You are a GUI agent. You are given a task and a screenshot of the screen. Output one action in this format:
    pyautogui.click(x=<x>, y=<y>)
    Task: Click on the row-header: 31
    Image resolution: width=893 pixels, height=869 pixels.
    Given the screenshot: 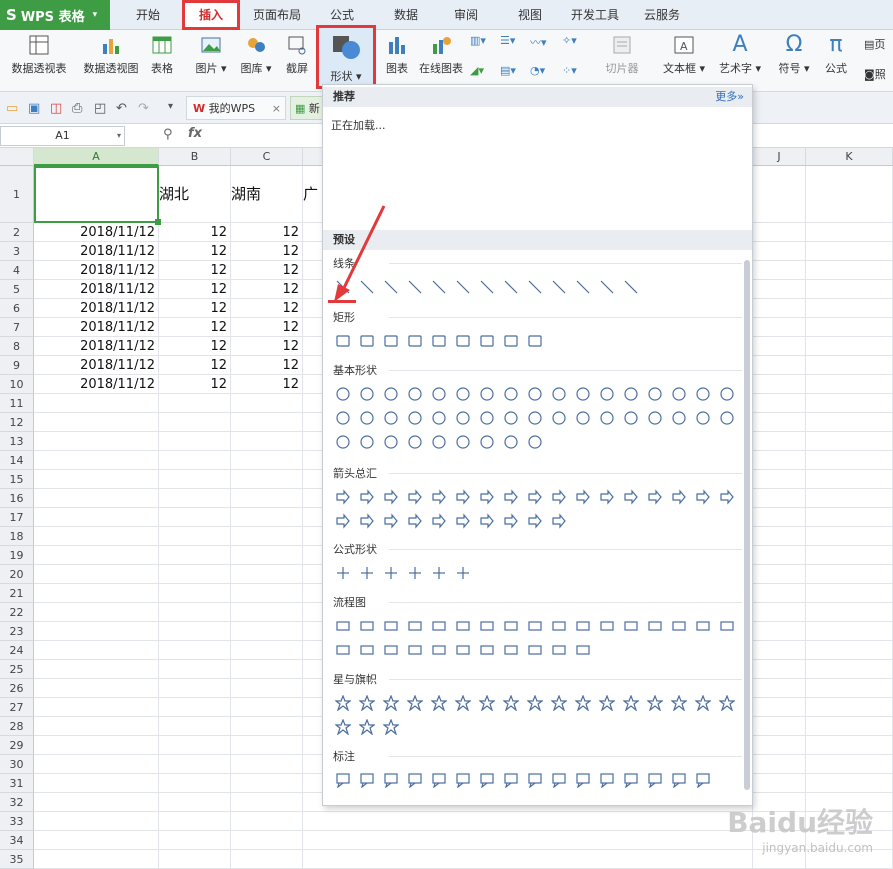 What is the action you would take?
    pyautogui.click(x=17, y=783)
    